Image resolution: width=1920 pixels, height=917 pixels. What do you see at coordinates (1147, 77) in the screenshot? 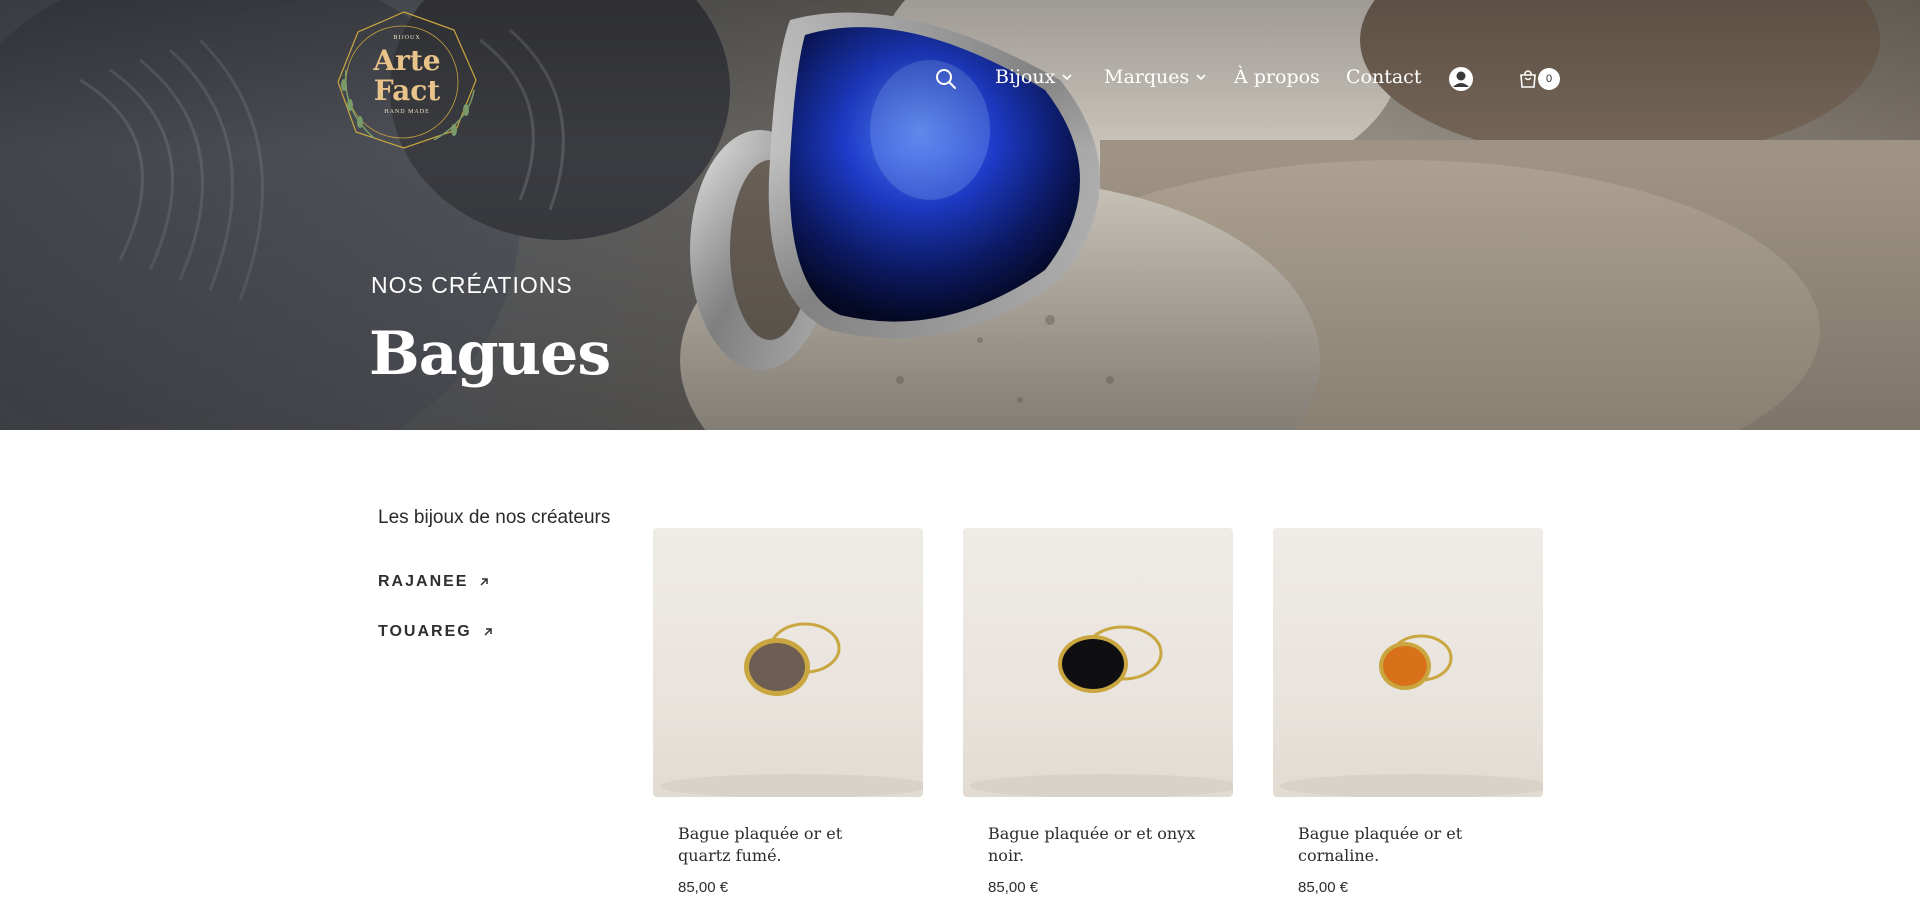
I see `nav-label: Marques` at bounding box center [1147, 77].